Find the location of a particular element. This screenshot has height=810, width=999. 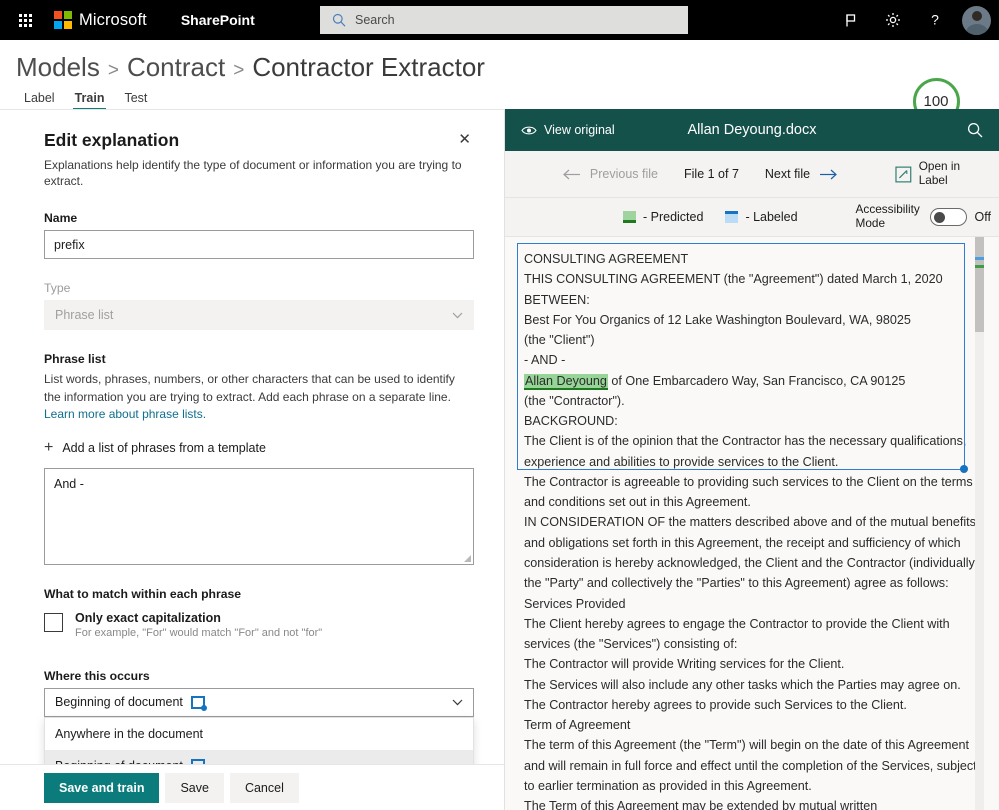

option-anywhere-in-document: Anywhere in the document is located at coordinates (259, 734).